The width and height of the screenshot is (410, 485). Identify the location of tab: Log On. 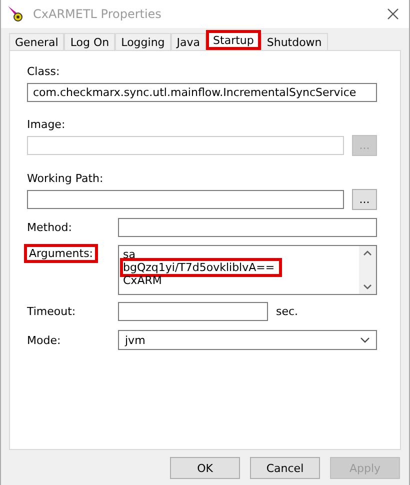
(90, 41).